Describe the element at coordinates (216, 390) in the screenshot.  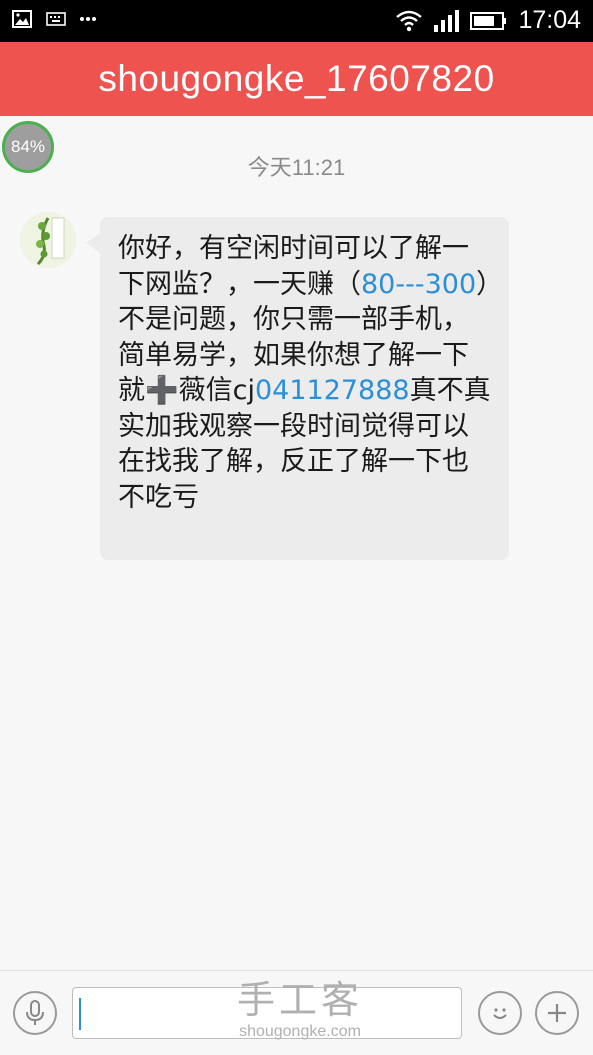
I see `message-segment: 薇信cj` at that location.